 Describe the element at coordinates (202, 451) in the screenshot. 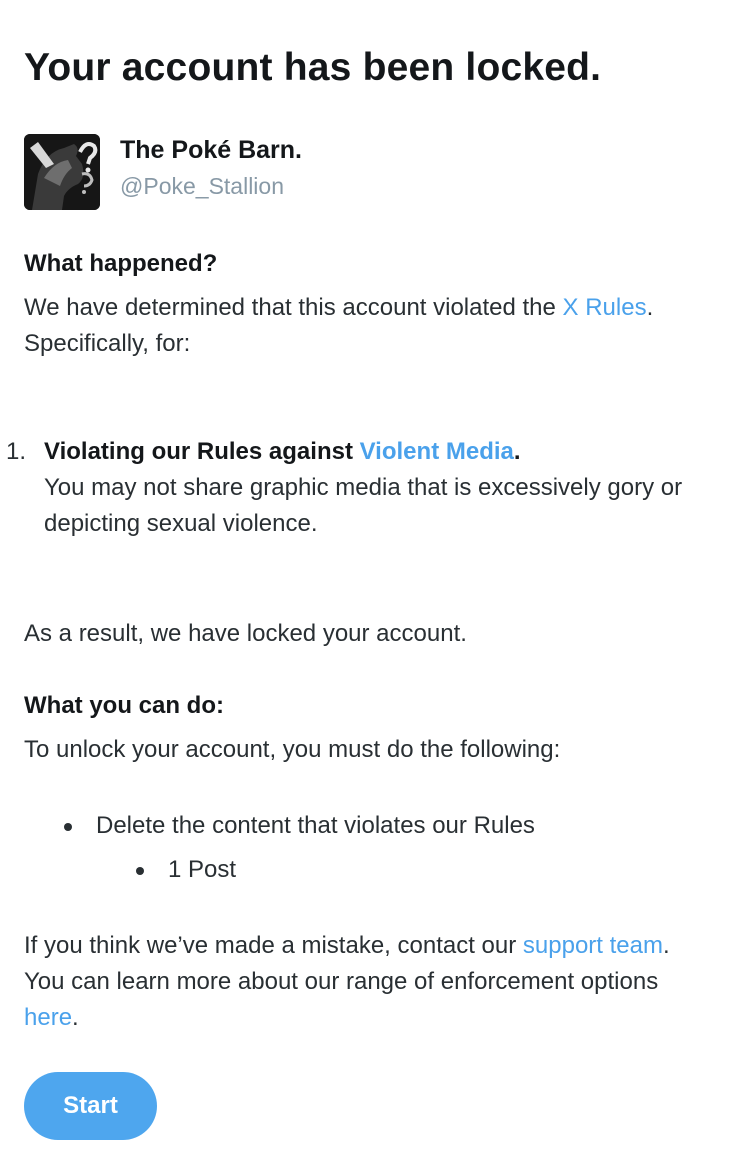

I see `violation-title-before: Violating our Rules against` at that location.